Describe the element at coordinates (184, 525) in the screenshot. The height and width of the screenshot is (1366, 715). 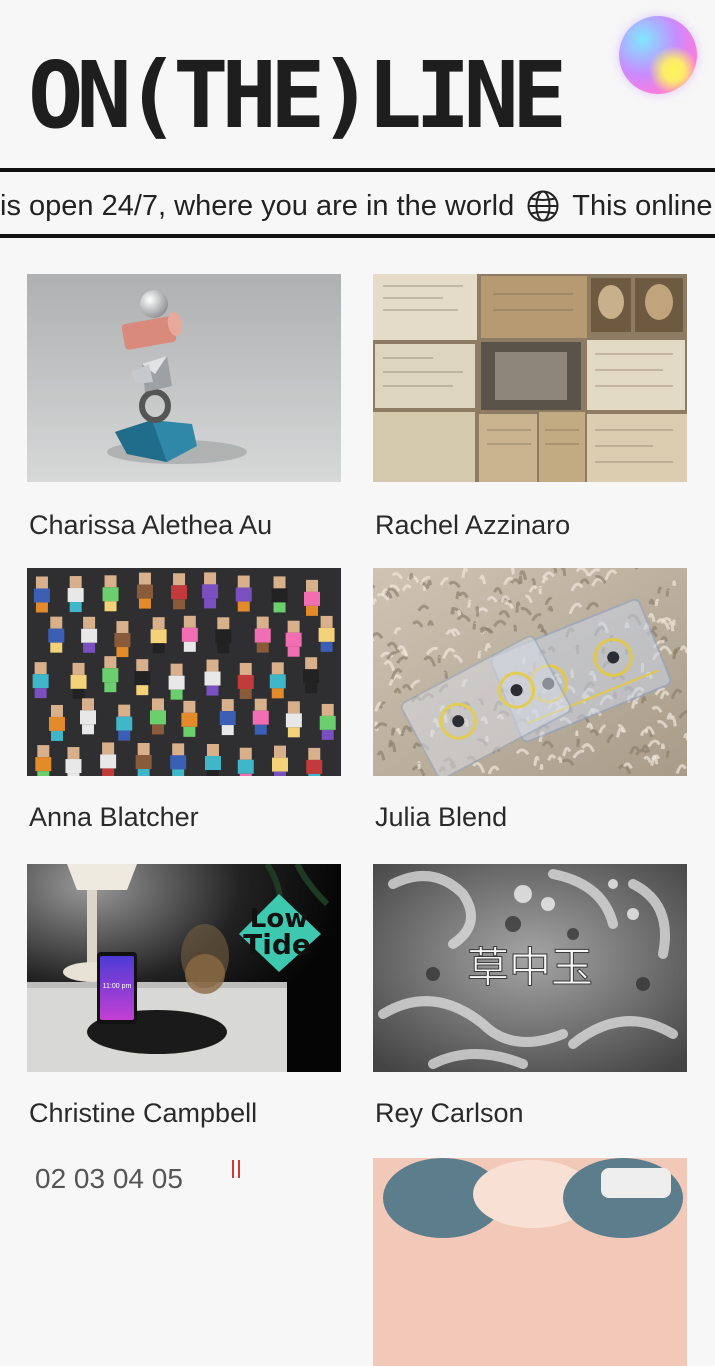
I see `artist-name: Charissa Alethea Au` at that location.